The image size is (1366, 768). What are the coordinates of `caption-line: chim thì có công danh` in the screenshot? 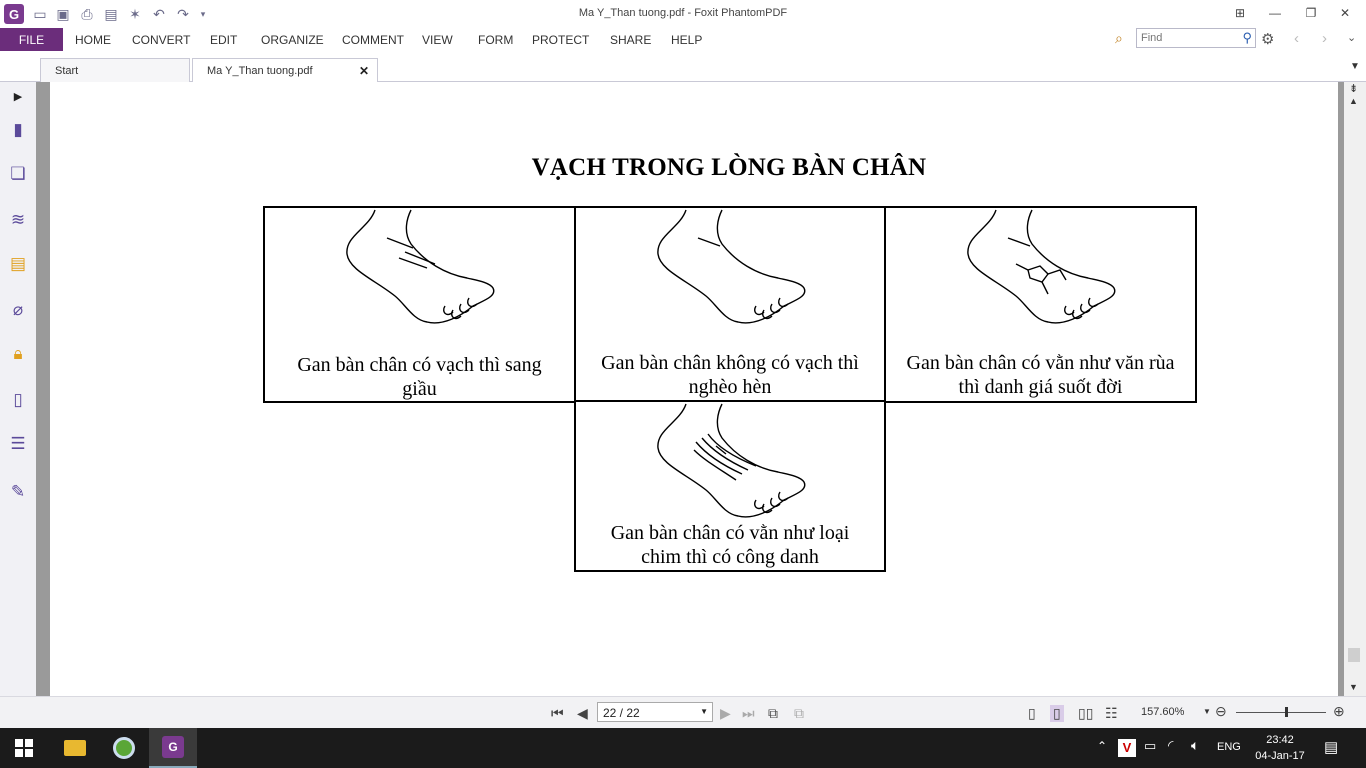 It's located at (730, 557).